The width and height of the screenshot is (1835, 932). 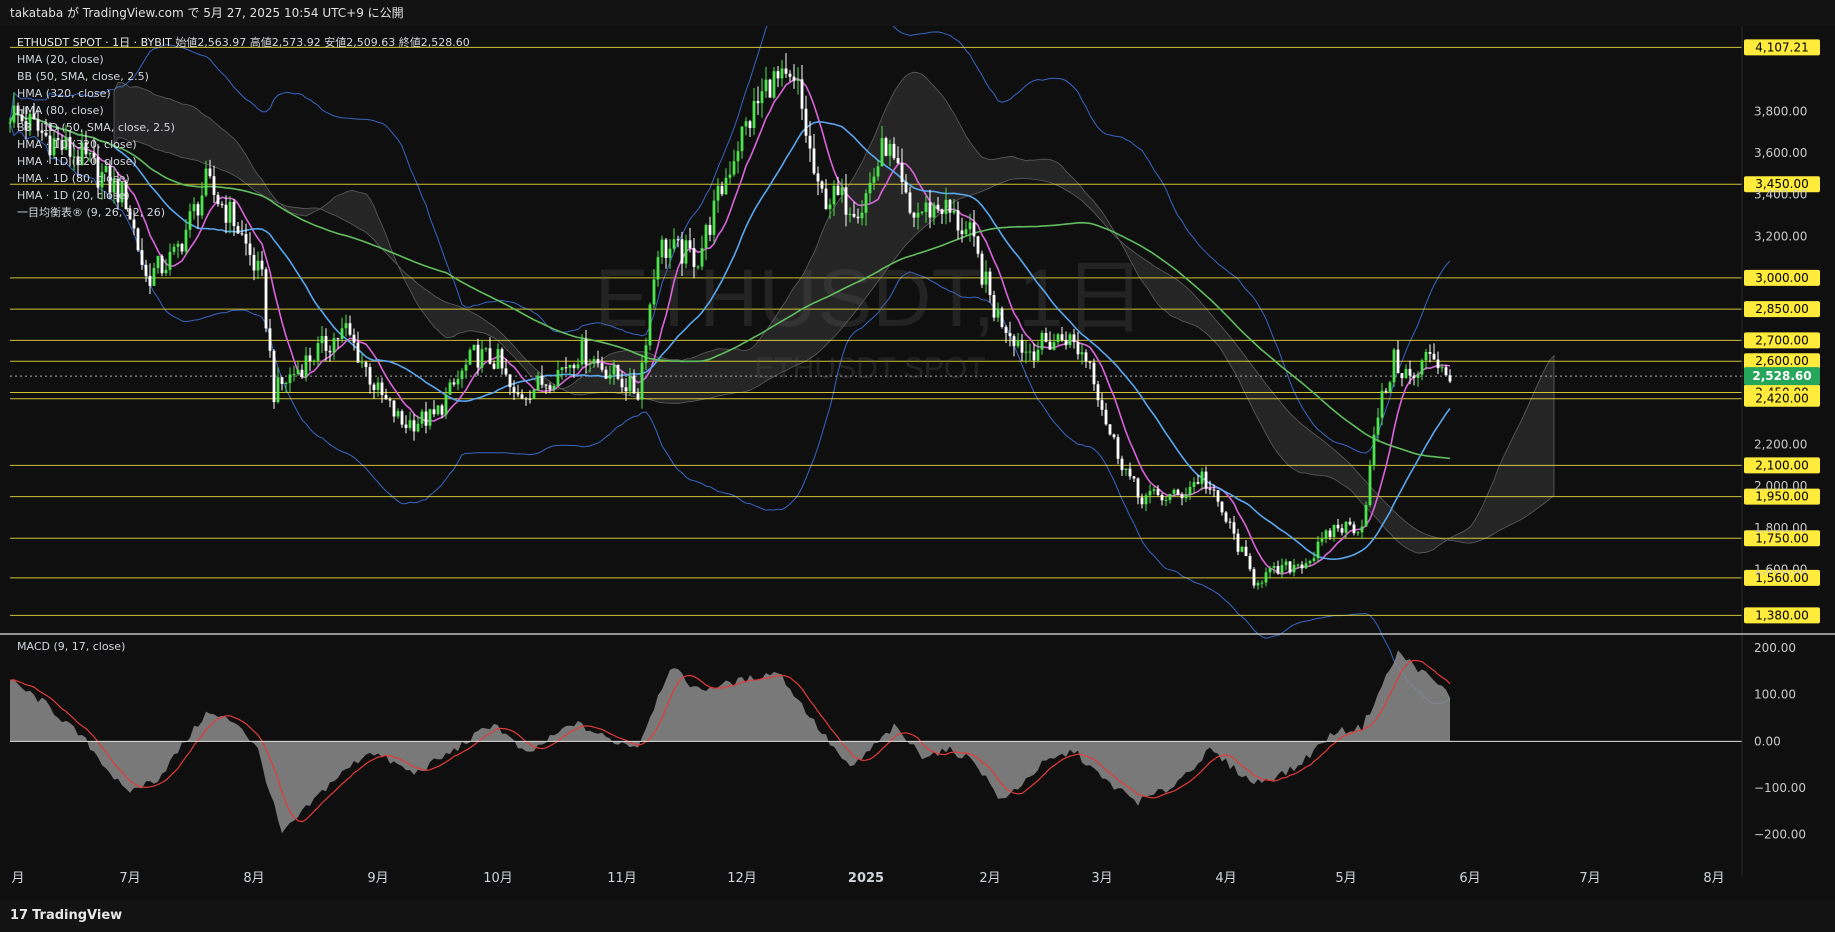 I want to click on symbol-name: ETHUSDT SPOT · 1日 · BYBIT, so click(x=94, y=42).